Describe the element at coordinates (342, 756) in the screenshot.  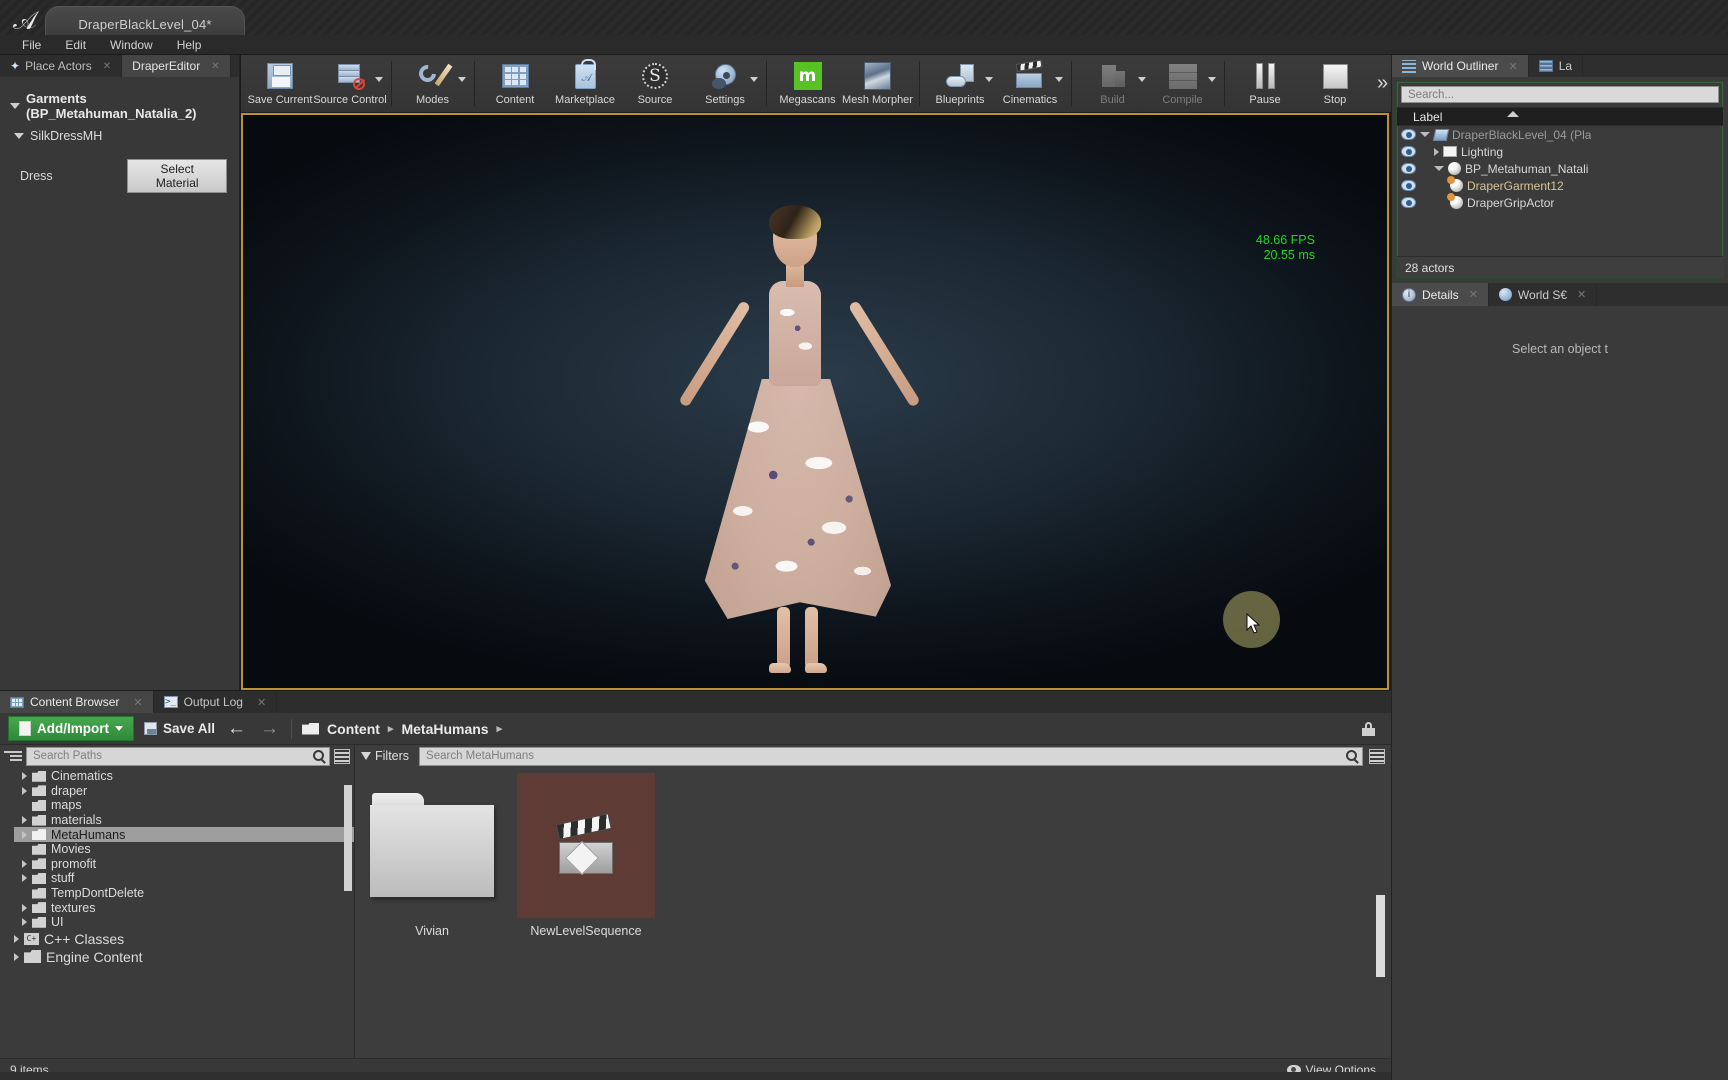
I see `paths-view-options-icon` at that location.